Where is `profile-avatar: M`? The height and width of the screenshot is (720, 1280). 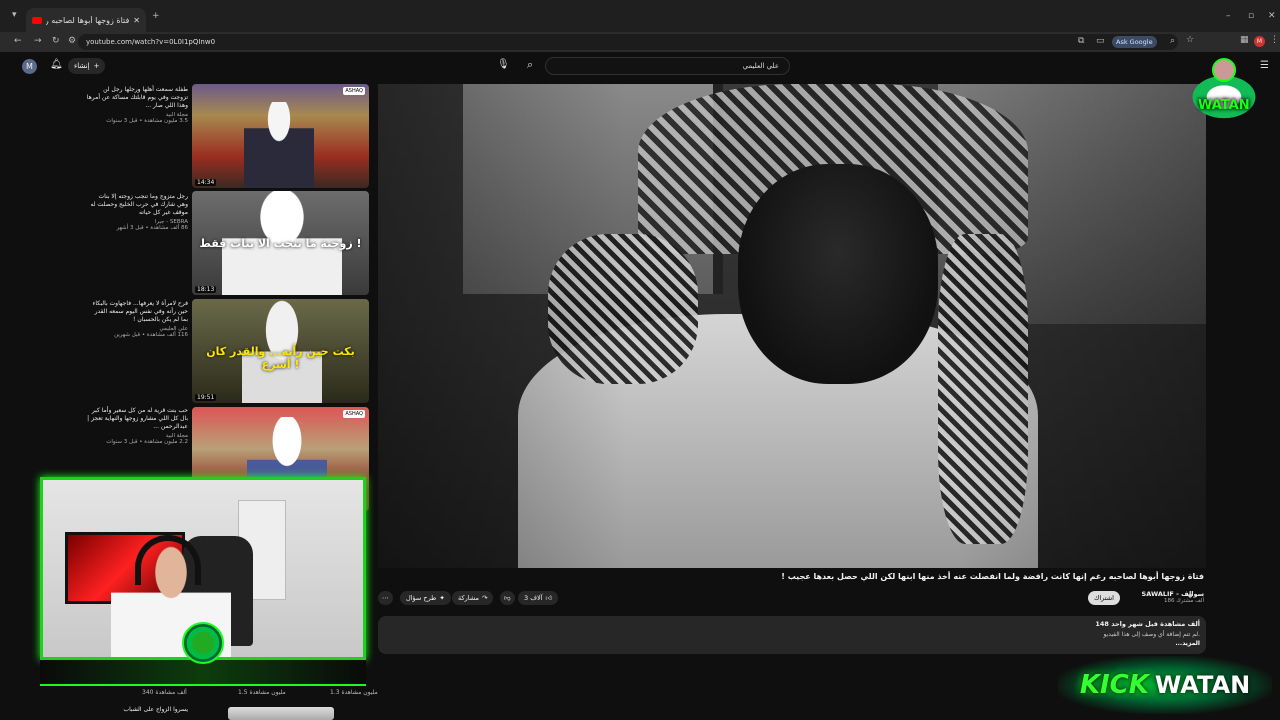 profile-avatar: M is located at coordinates (1259, 41).